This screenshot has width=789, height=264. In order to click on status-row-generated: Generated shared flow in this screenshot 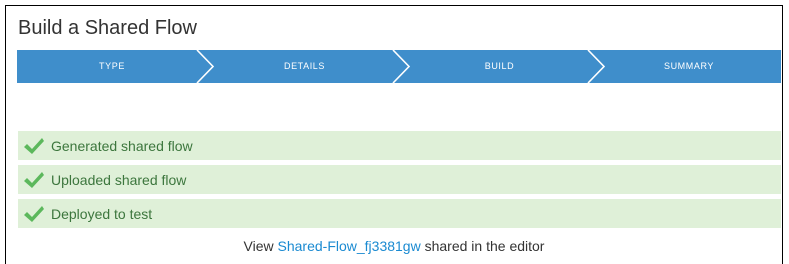, I will do `click(399, 145)`.